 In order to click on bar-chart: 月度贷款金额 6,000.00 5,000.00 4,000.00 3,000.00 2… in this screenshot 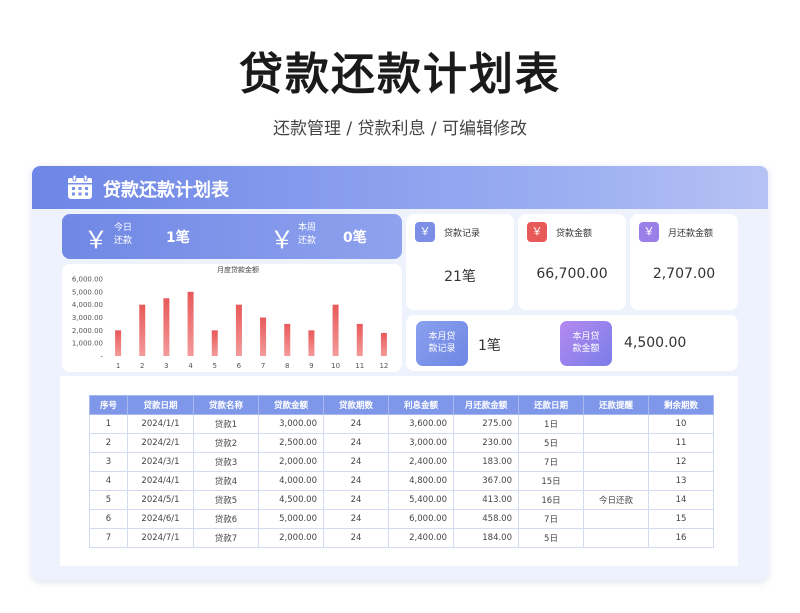, I will do `click(230, 317)`.